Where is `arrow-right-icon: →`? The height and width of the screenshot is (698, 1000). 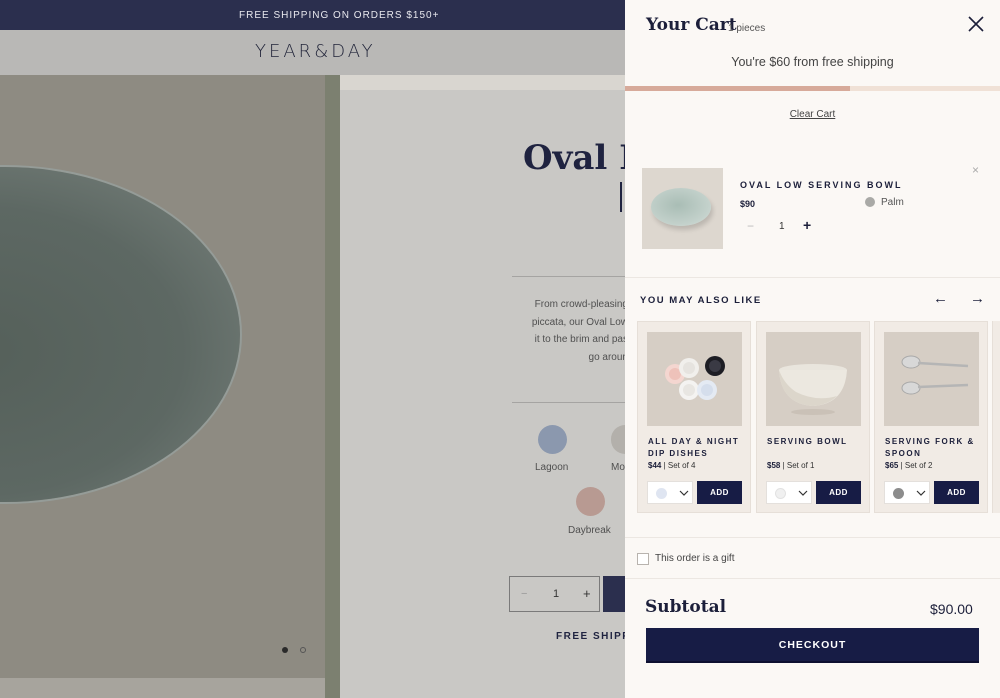 arrow-right-icon: → is located at coordinates (977, 298).